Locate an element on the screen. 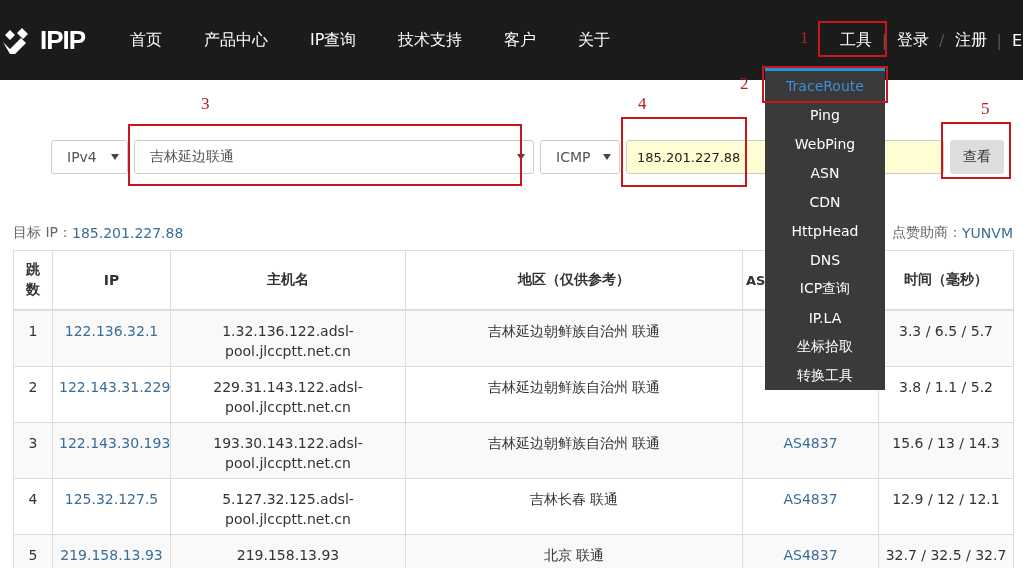 The height and width of the screenshot is (568, 1023). region-cell: 北京 联通 is located at coordinates (574, 551).